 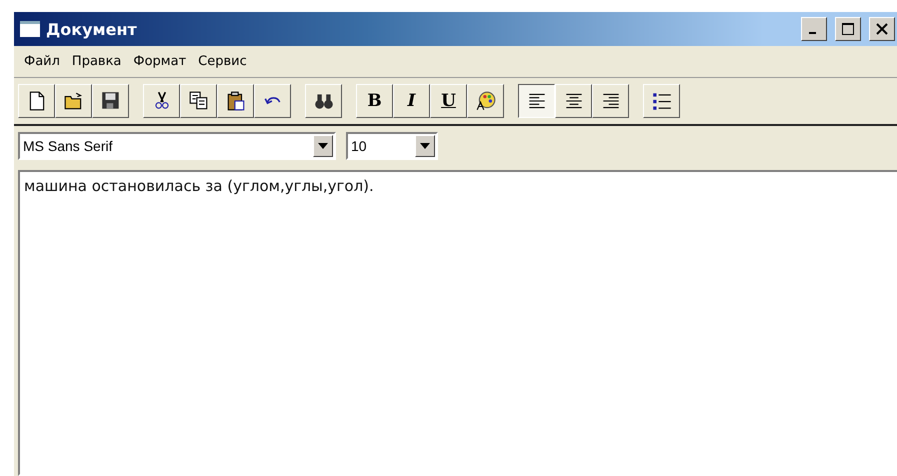 I want to click on close-button, so click(x=882, y=29).